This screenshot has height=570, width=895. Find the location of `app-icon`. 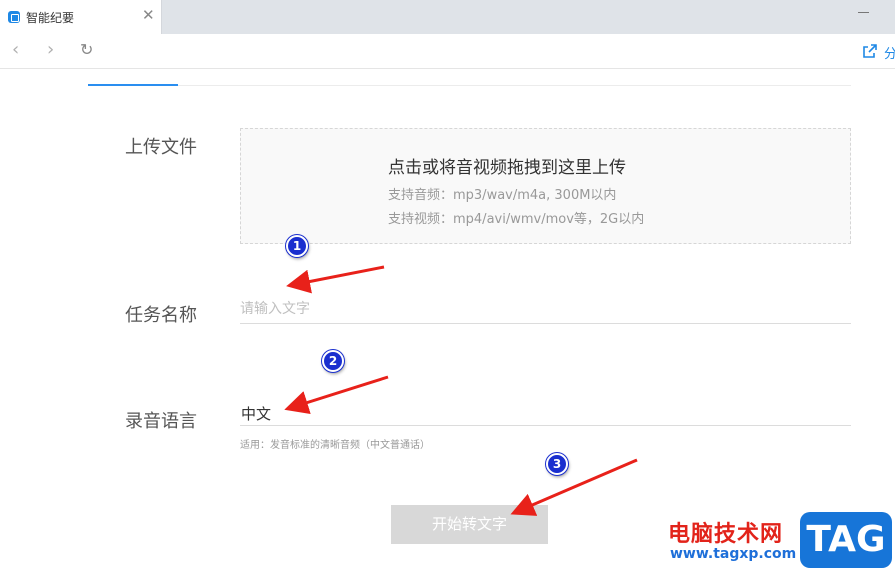

app-icon is located at coordinates (14, 17).